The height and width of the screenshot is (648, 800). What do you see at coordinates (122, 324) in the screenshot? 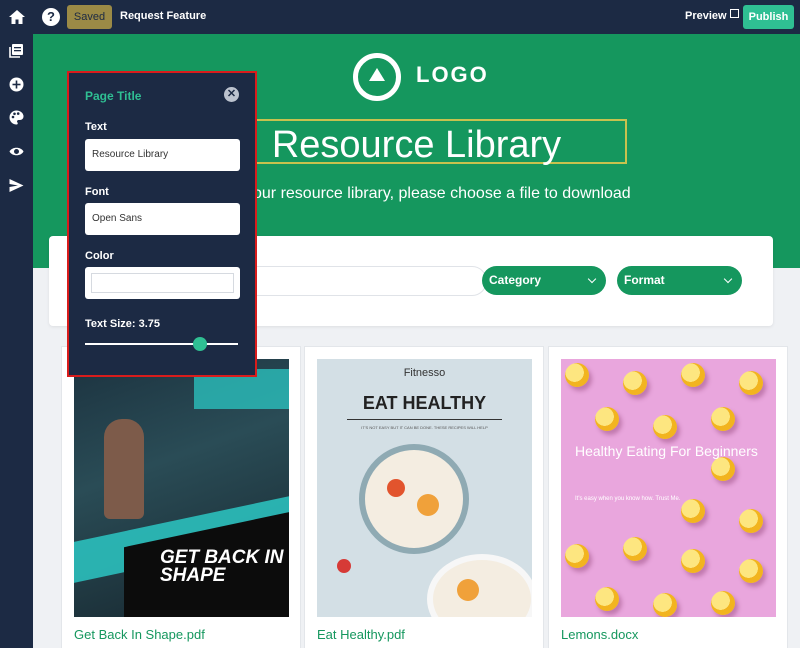
I see `text-size-label: Text Size: 3.75` at bounding box center [122, 324].